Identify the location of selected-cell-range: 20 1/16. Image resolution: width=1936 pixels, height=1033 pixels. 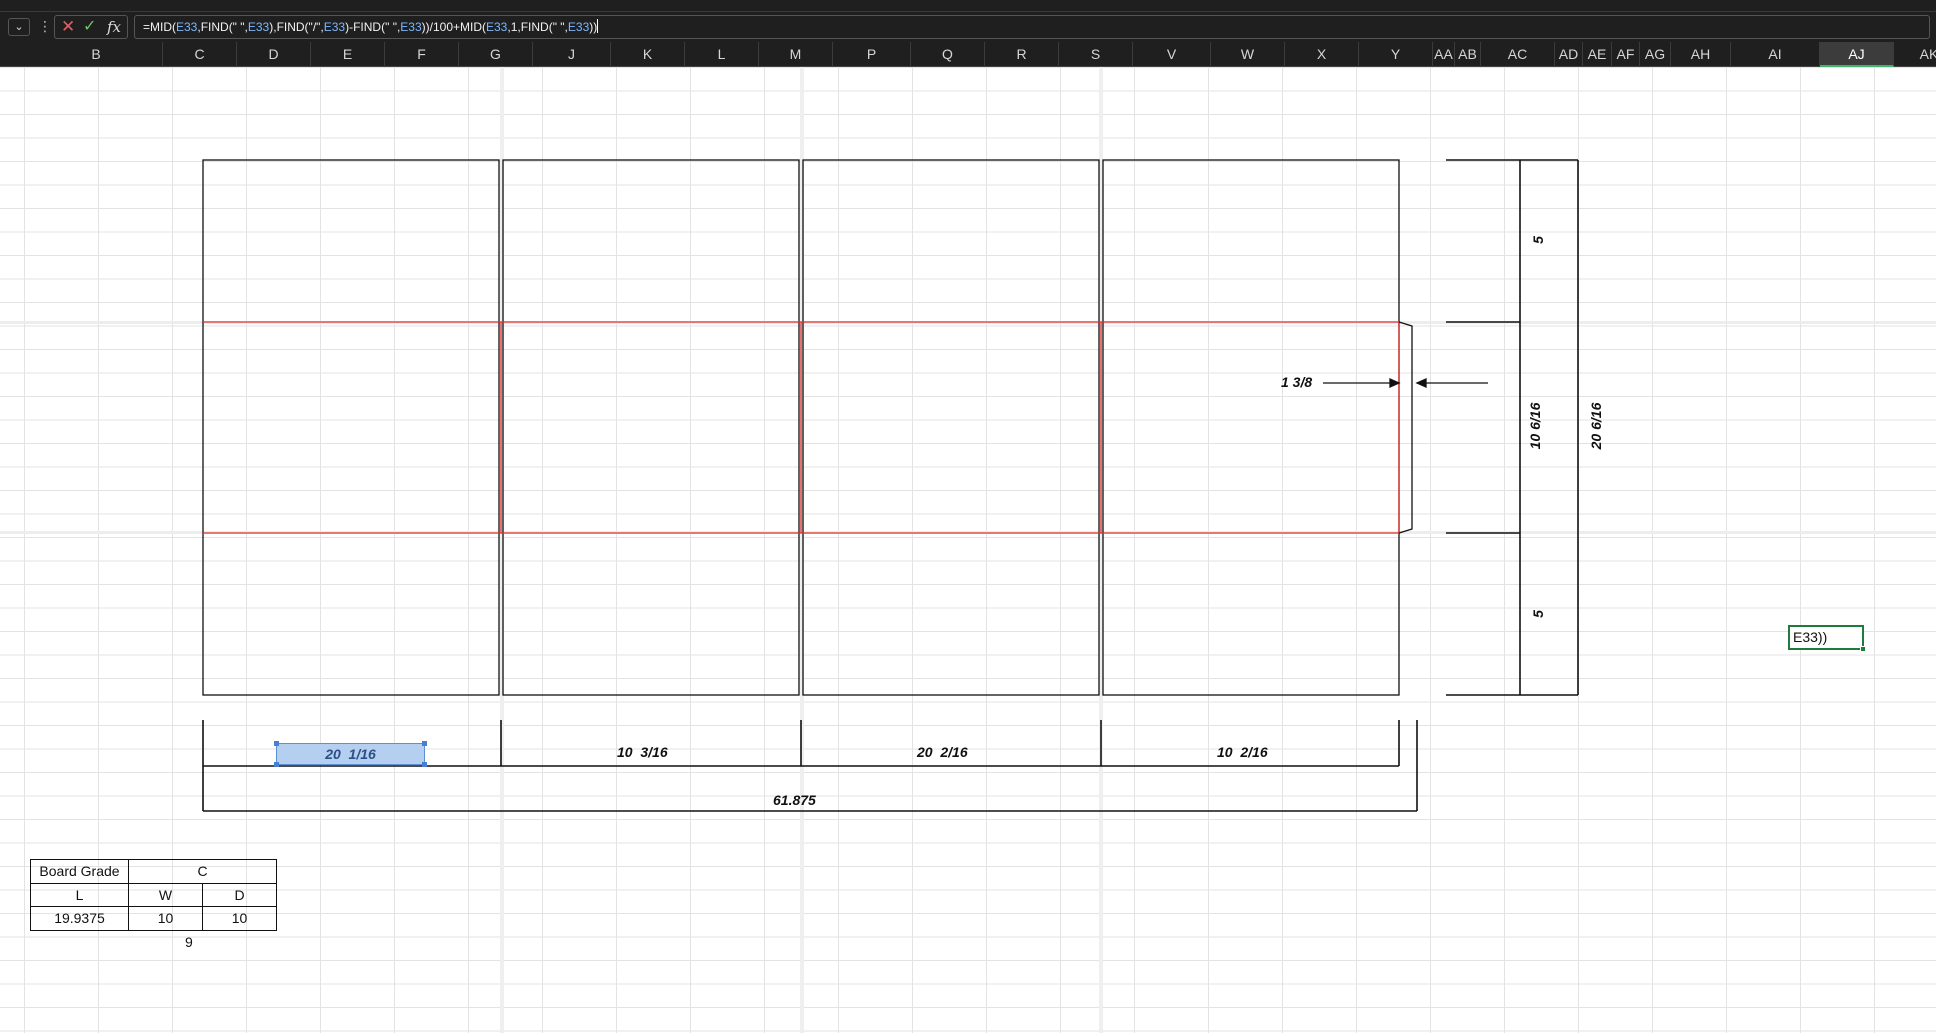
(350, 754).